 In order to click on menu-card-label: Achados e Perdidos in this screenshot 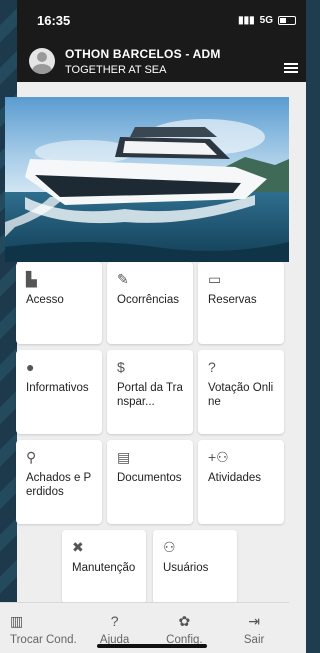, I will do `click(59, 485)`.